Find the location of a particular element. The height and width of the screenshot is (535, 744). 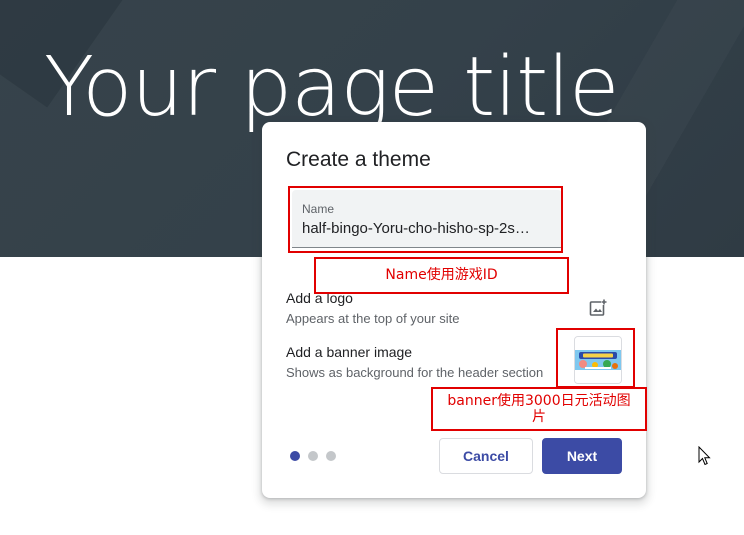

name-note-text: Name使用游戏ID is located at coordinates (441, 275).